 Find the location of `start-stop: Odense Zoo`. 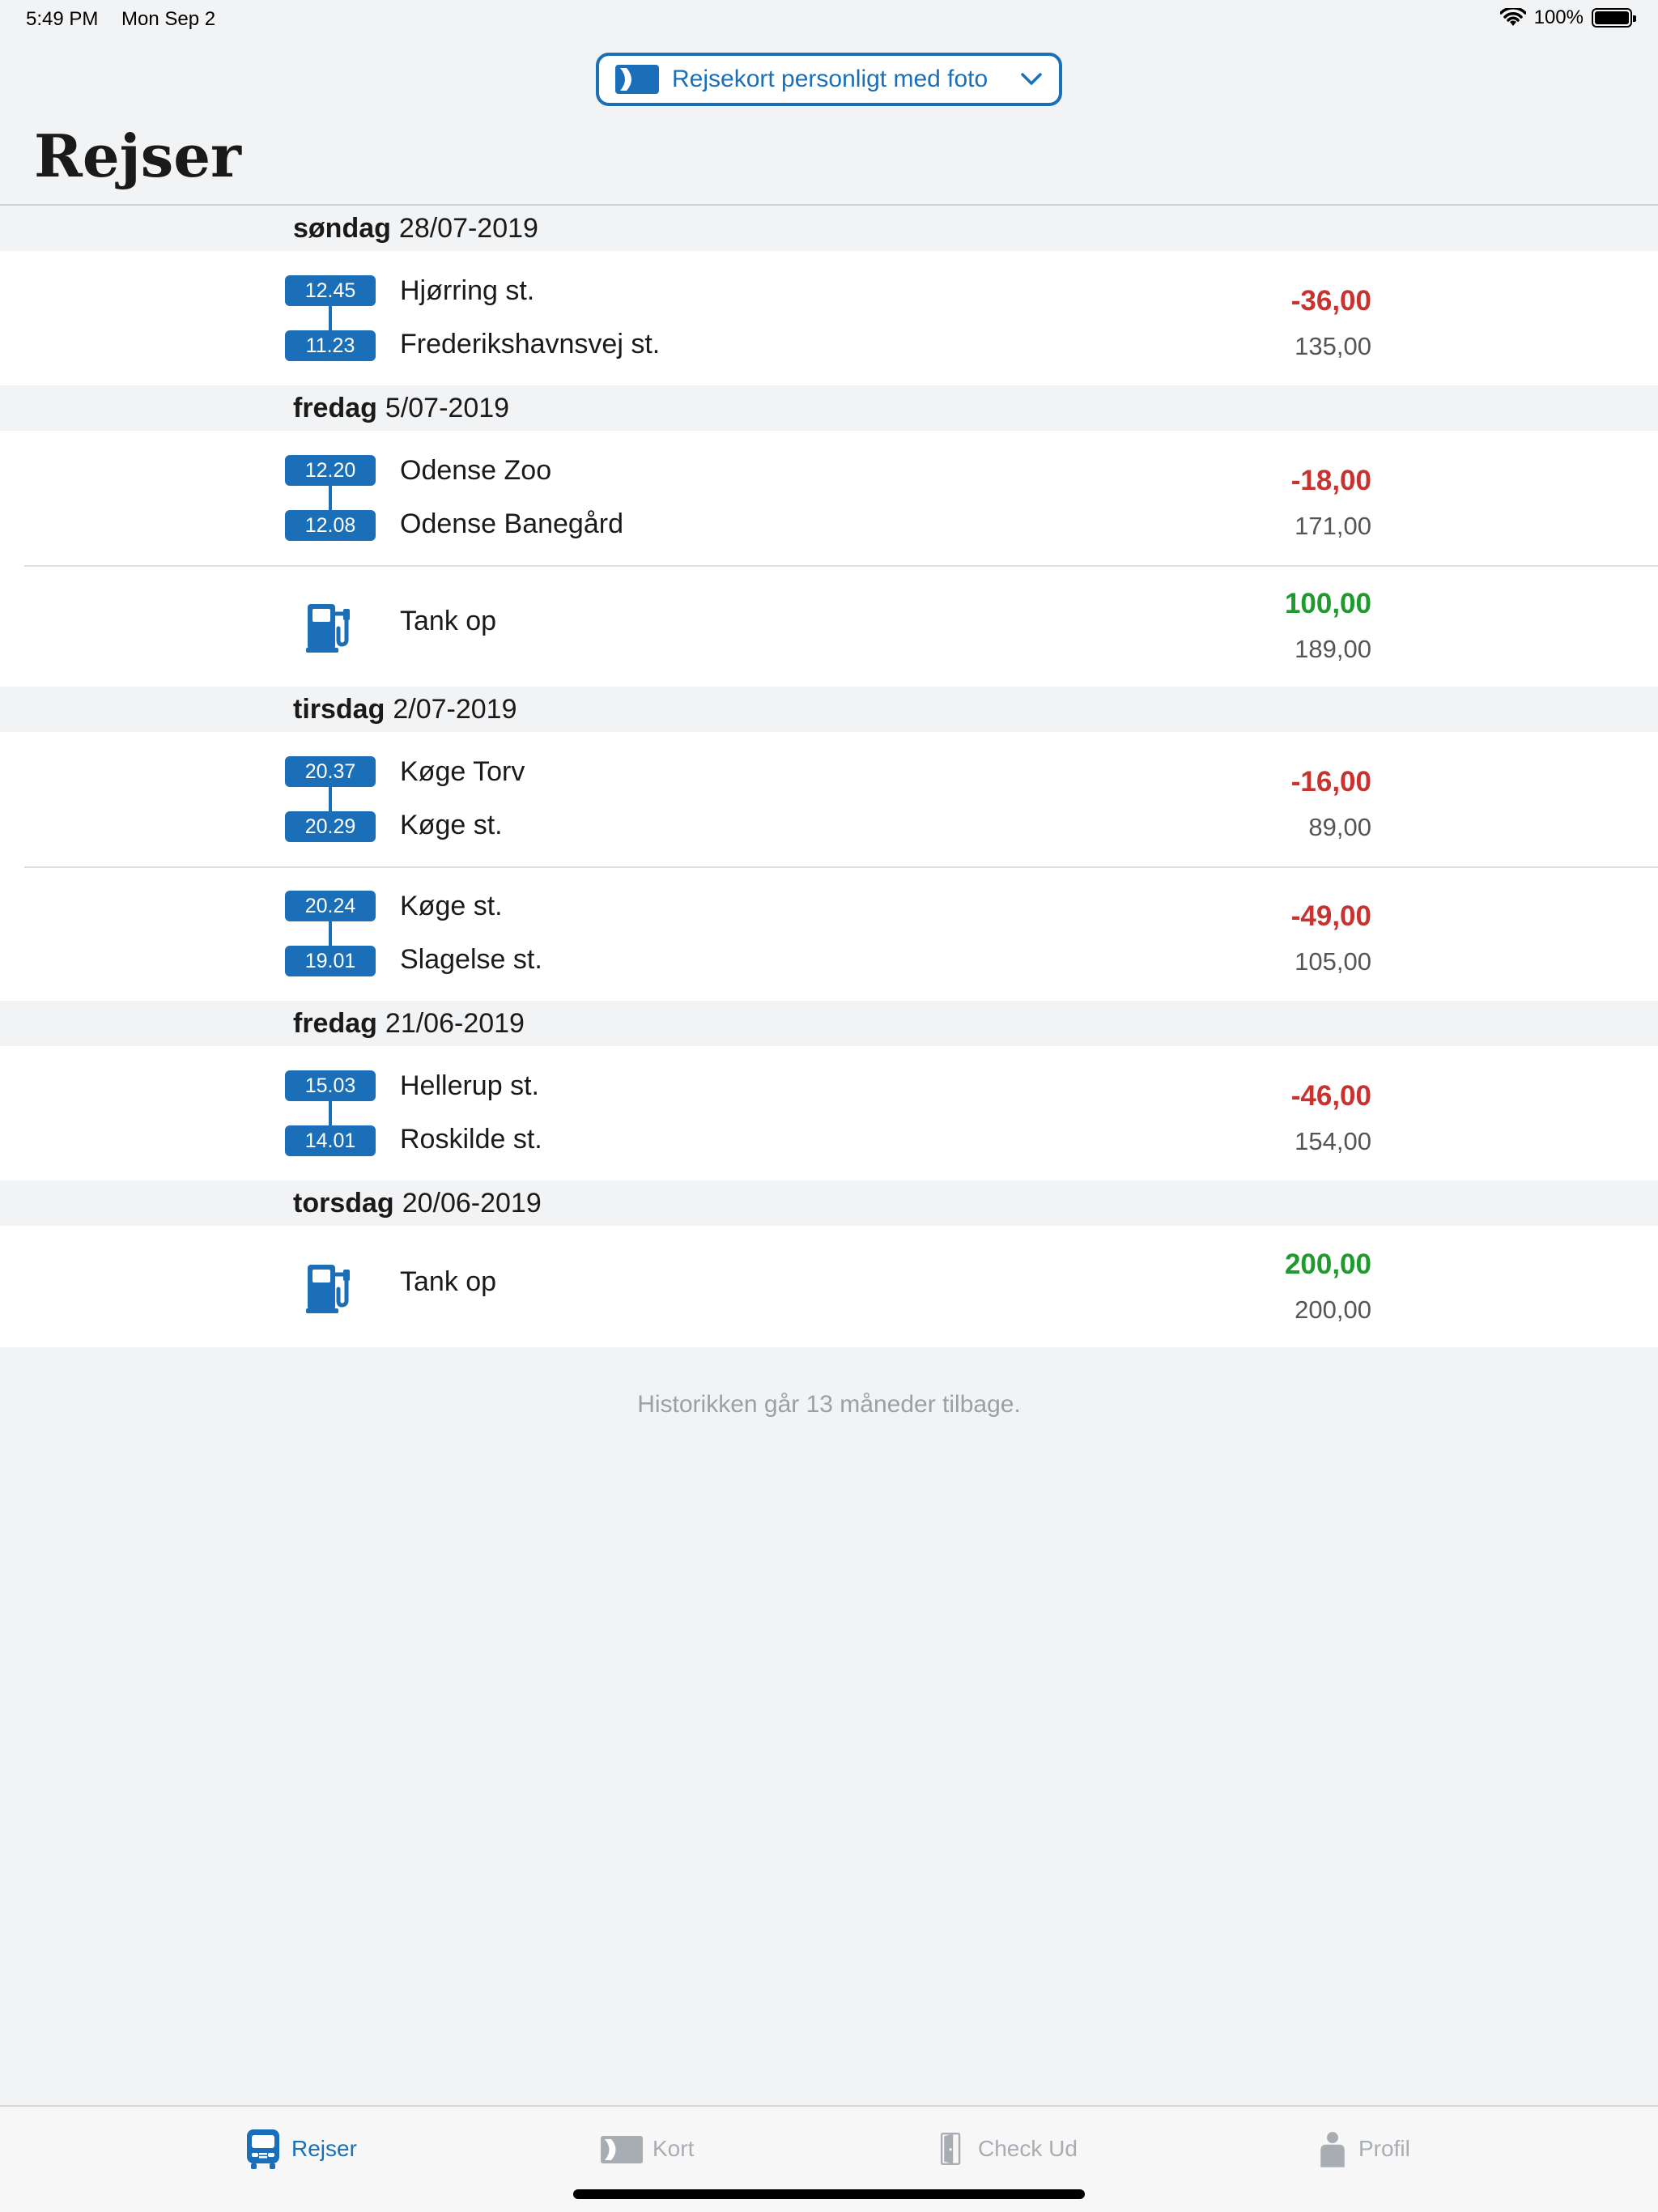

start-stop: Odense Zoo is located at coordinates (476, 471).